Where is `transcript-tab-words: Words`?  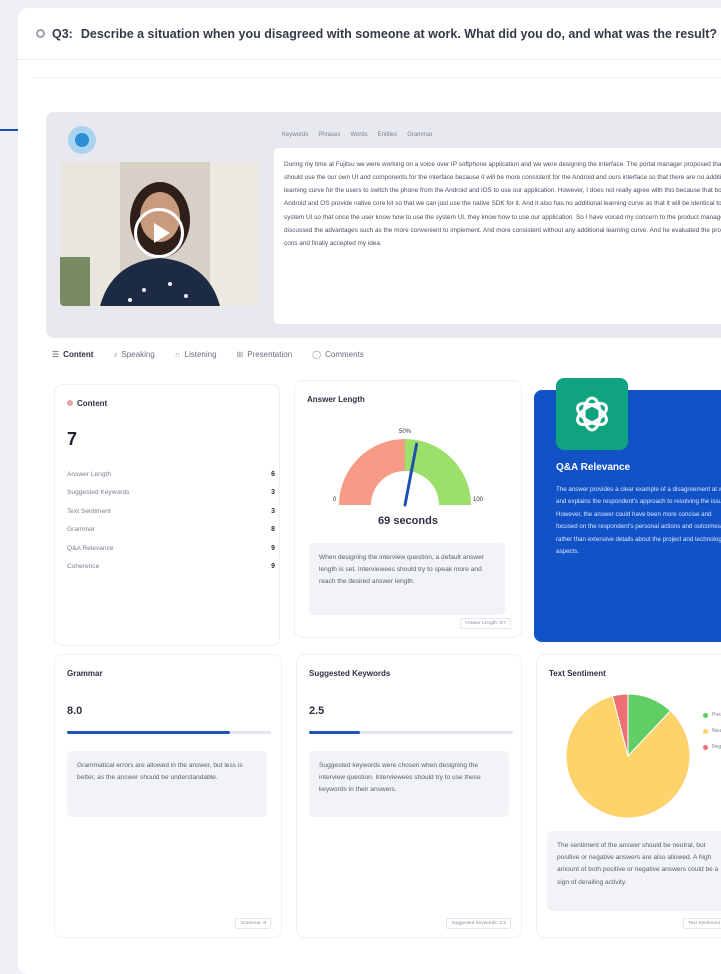 transcript-tab-words: Words is located at coordinates (358, 135).